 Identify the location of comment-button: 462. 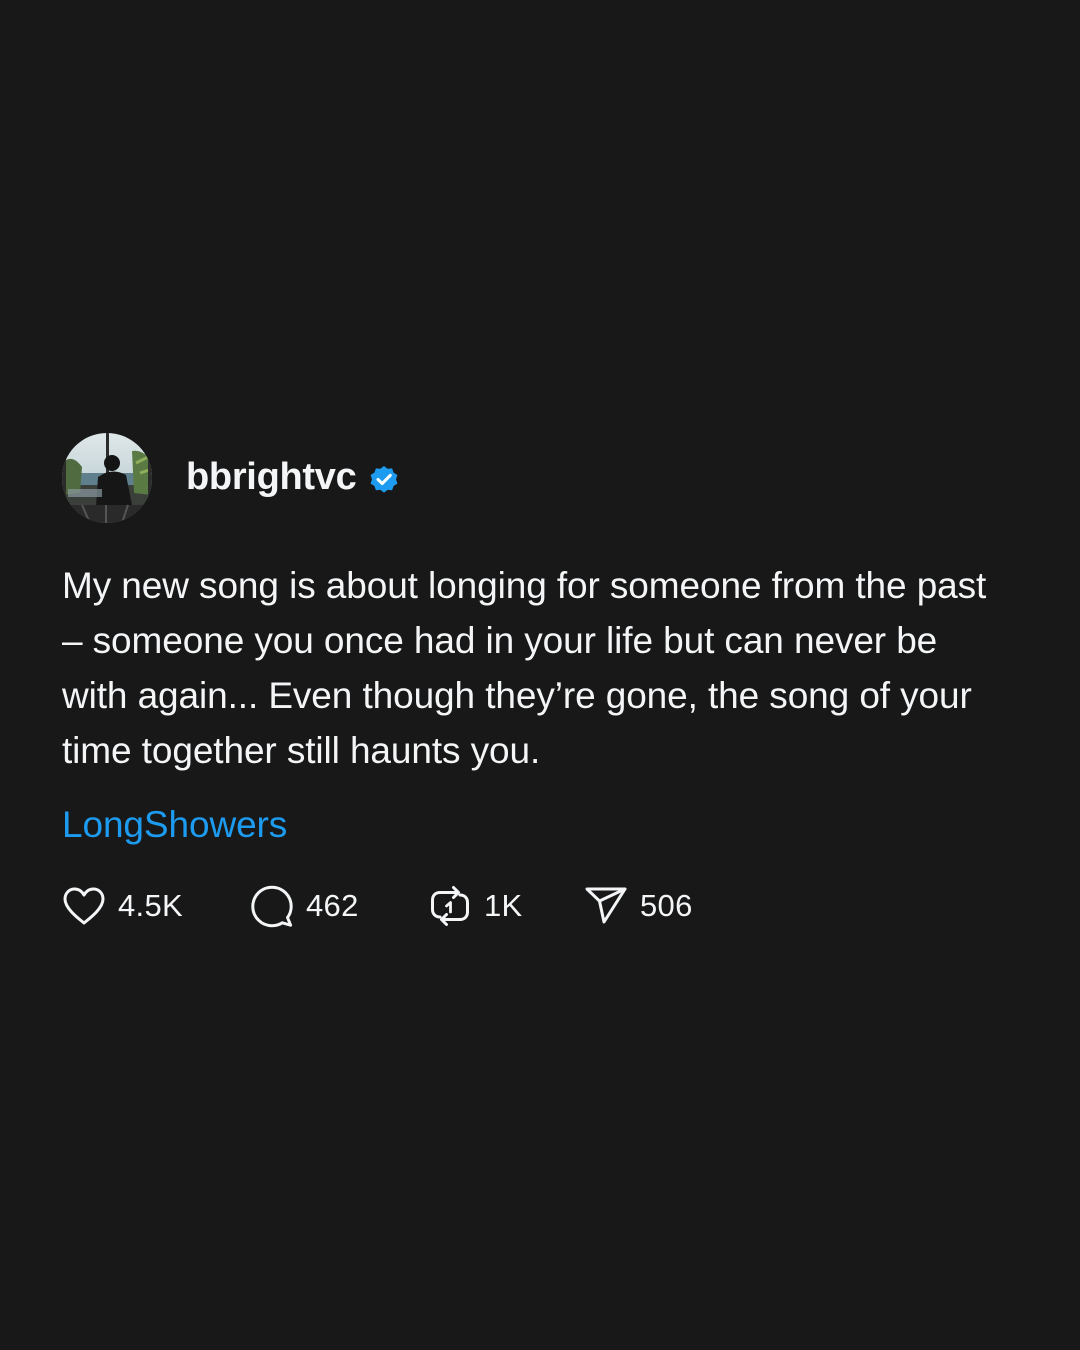
(339, 906).